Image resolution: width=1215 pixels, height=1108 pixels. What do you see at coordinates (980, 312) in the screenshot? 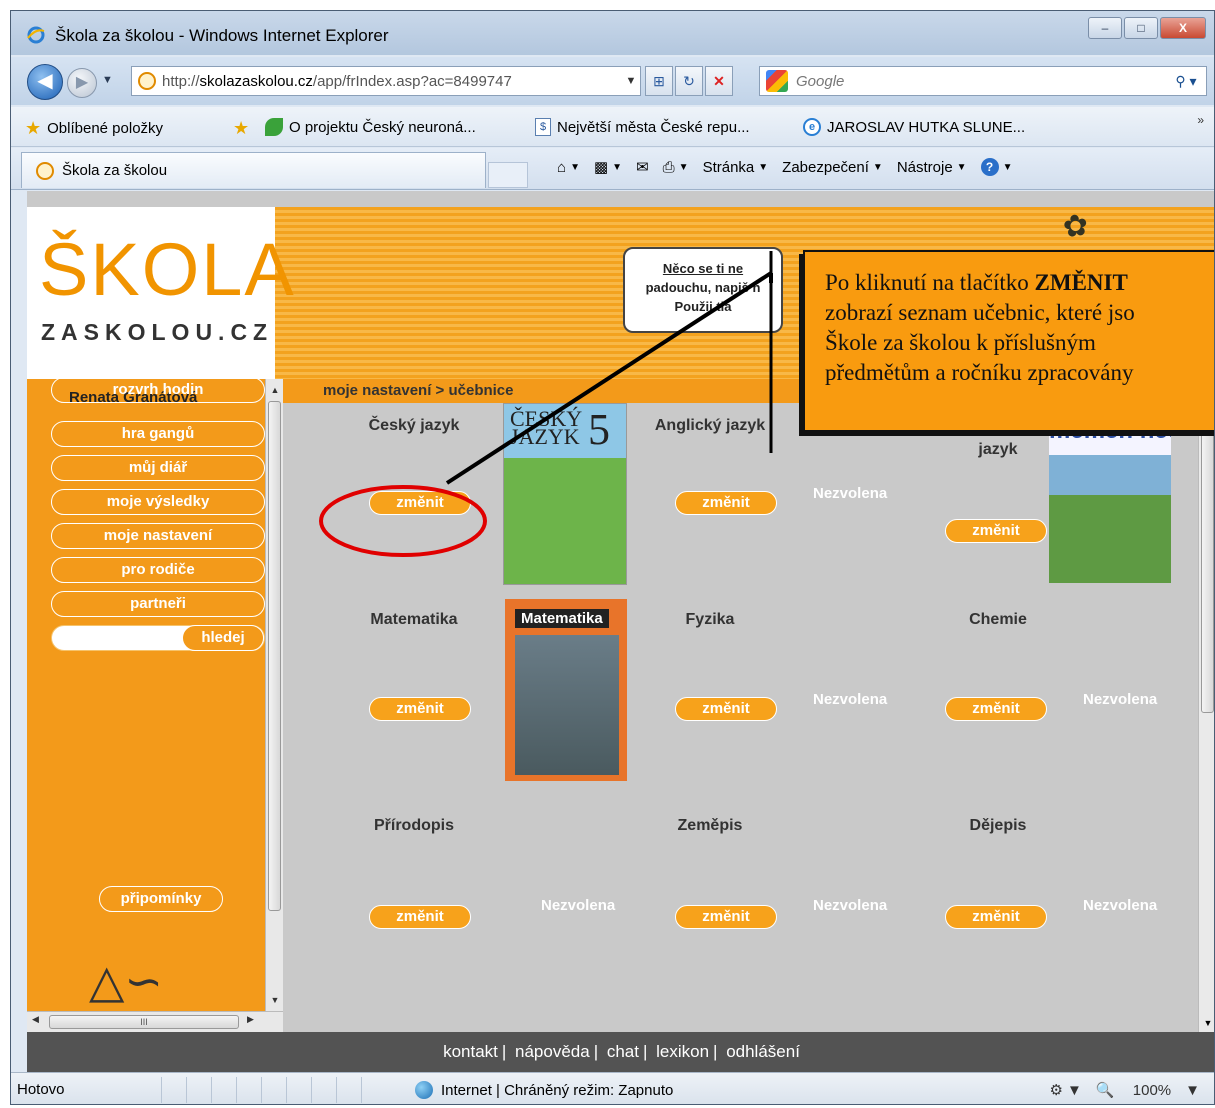
I see `annotation-text: zobrazí seznam učebnic, které jso` at bounding box center [980, 312].